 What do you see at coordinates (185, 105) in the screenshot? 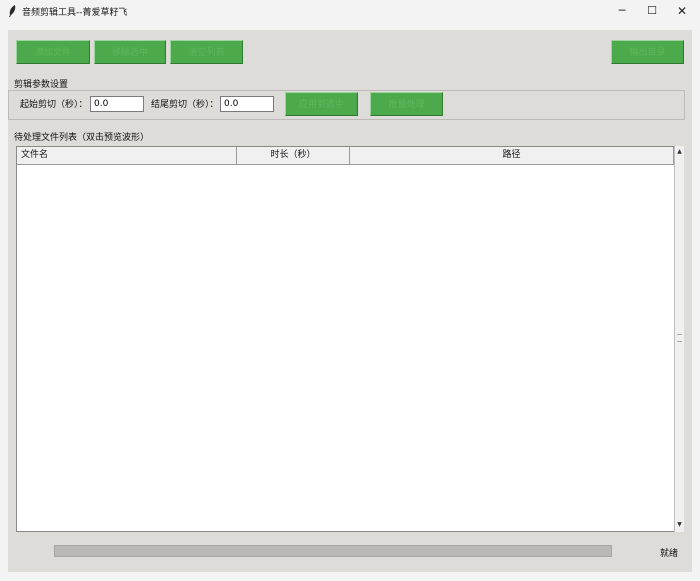
I see `end-trim-label: 结尾剪切（秒）：` at bounding box center [185, 105].